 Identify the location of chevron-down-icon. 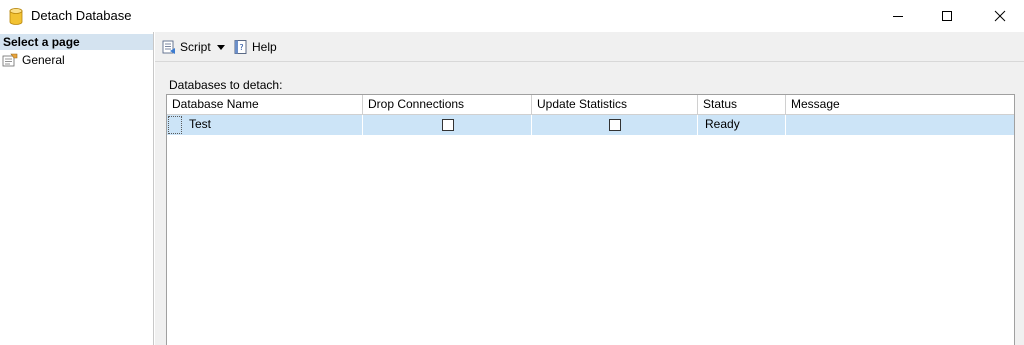
(220, 47).